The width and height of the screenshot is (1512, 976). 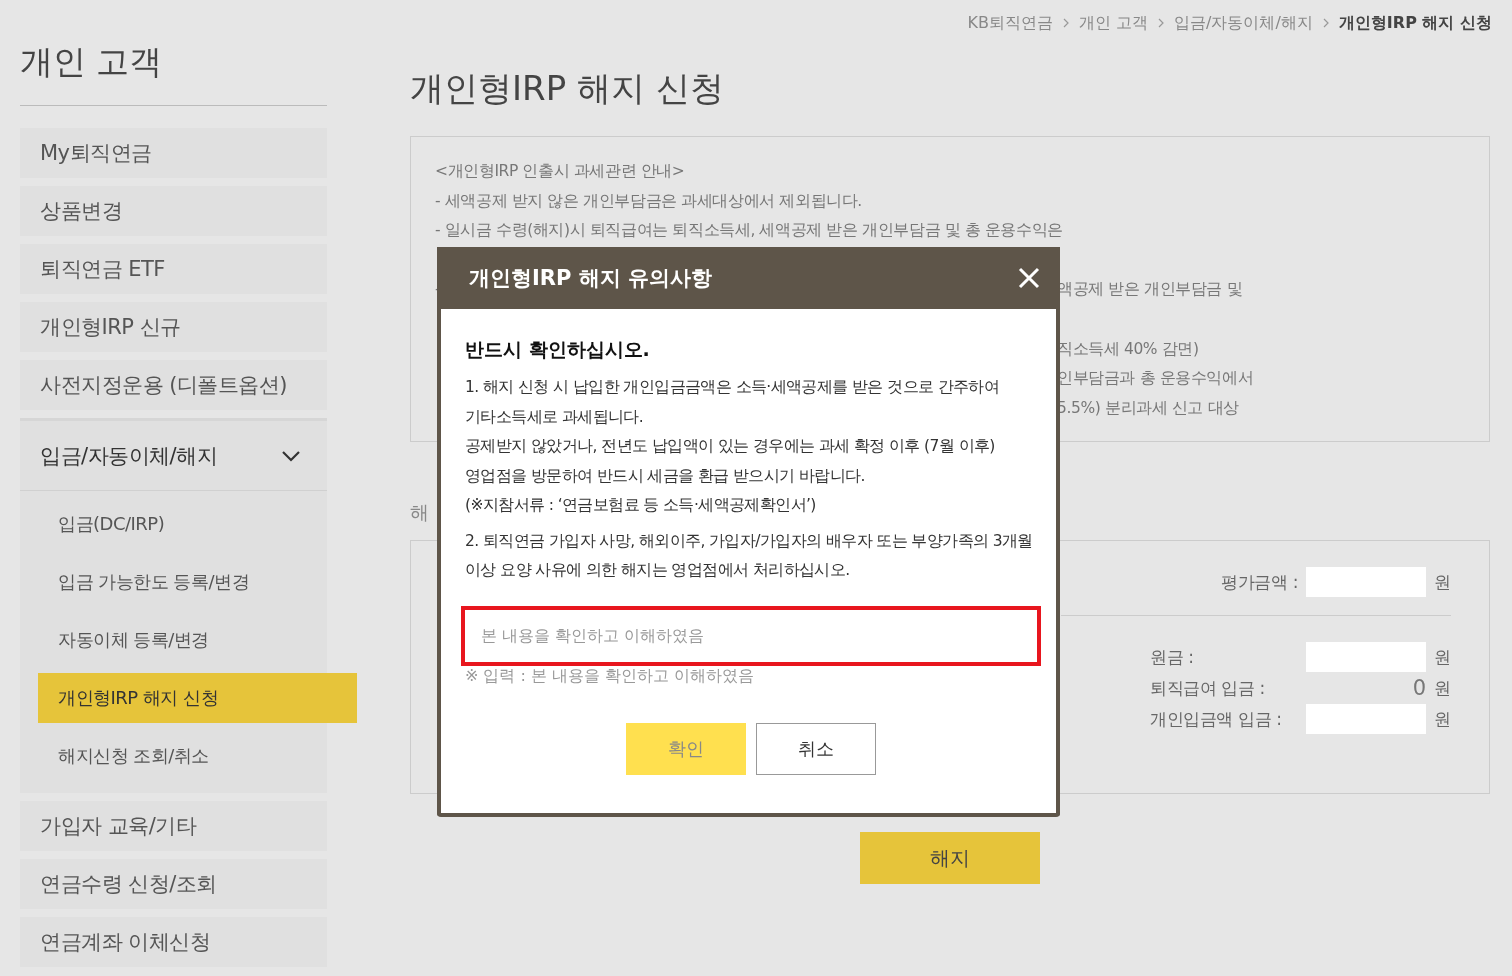 I want to click on dialog-text: 2. 퇴직연금 가입자 사망, 해외이주, 가입자/가입자의 배우자 또는 부양가족의 3개월 이상 요양 사유에 의한 해지는 영업점에서 처리하십시오., so click(x=749, y=555).